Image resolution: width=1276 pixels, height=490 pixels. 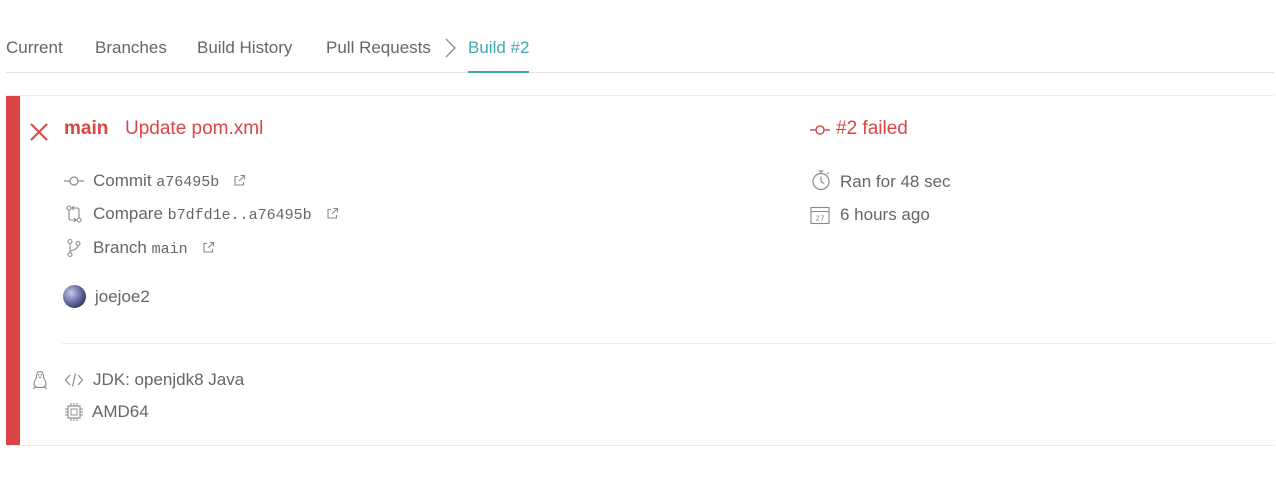 I want to click on close-icon, so click(x=39, y=132).